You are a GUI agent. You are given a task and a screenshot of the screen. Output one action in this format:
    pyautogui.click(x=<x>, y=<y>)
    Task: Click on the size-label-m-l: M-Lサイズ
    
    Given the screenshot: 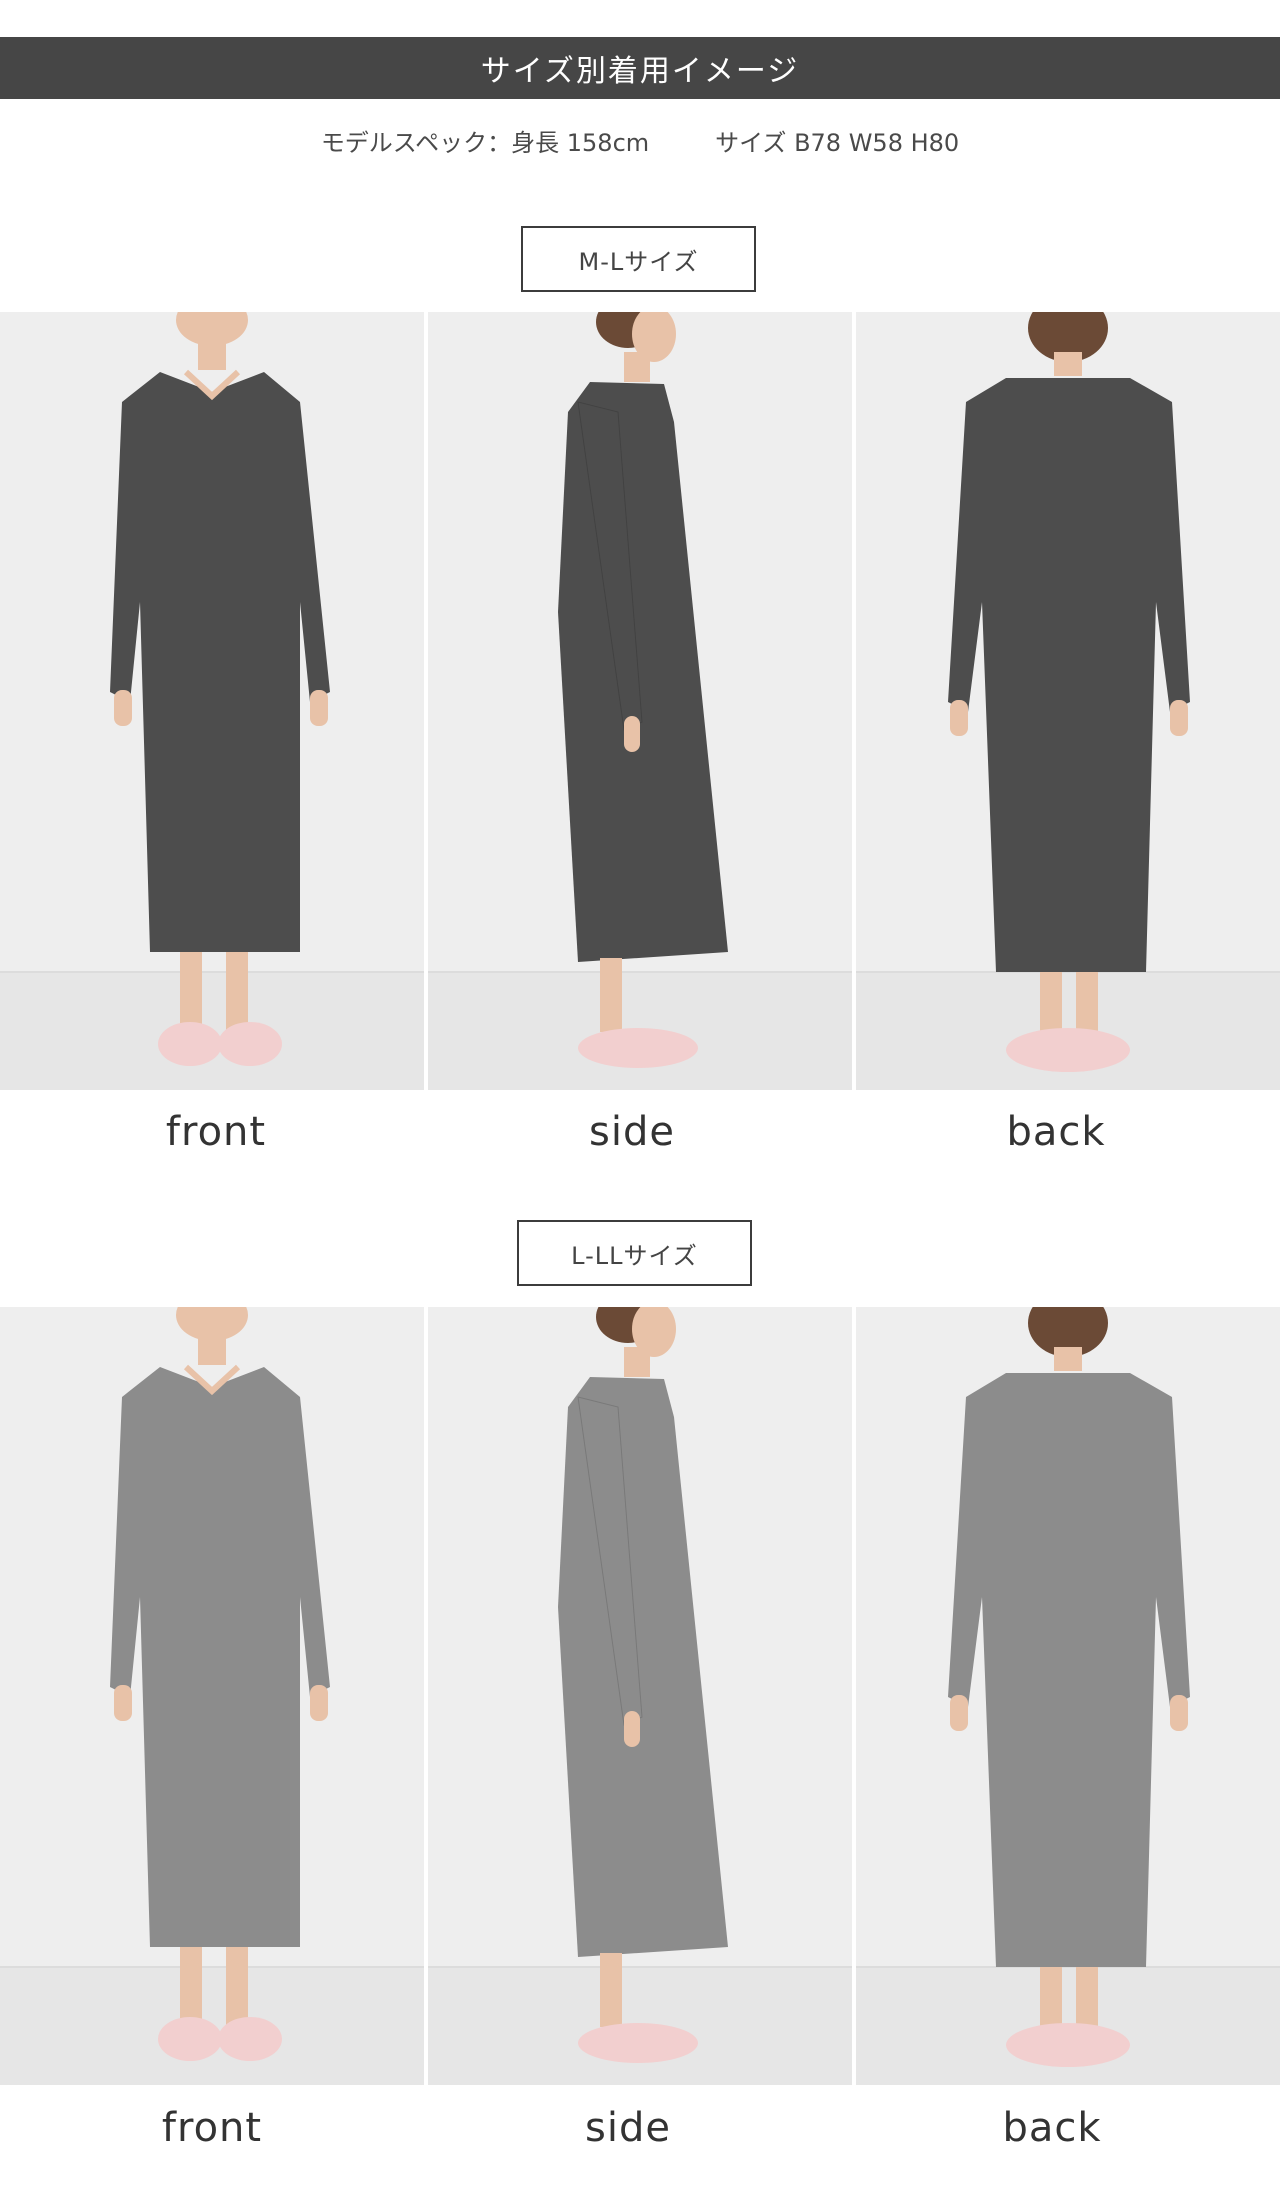 What is the action you would take?
    pyautogui.click(x=638, y=259)
    